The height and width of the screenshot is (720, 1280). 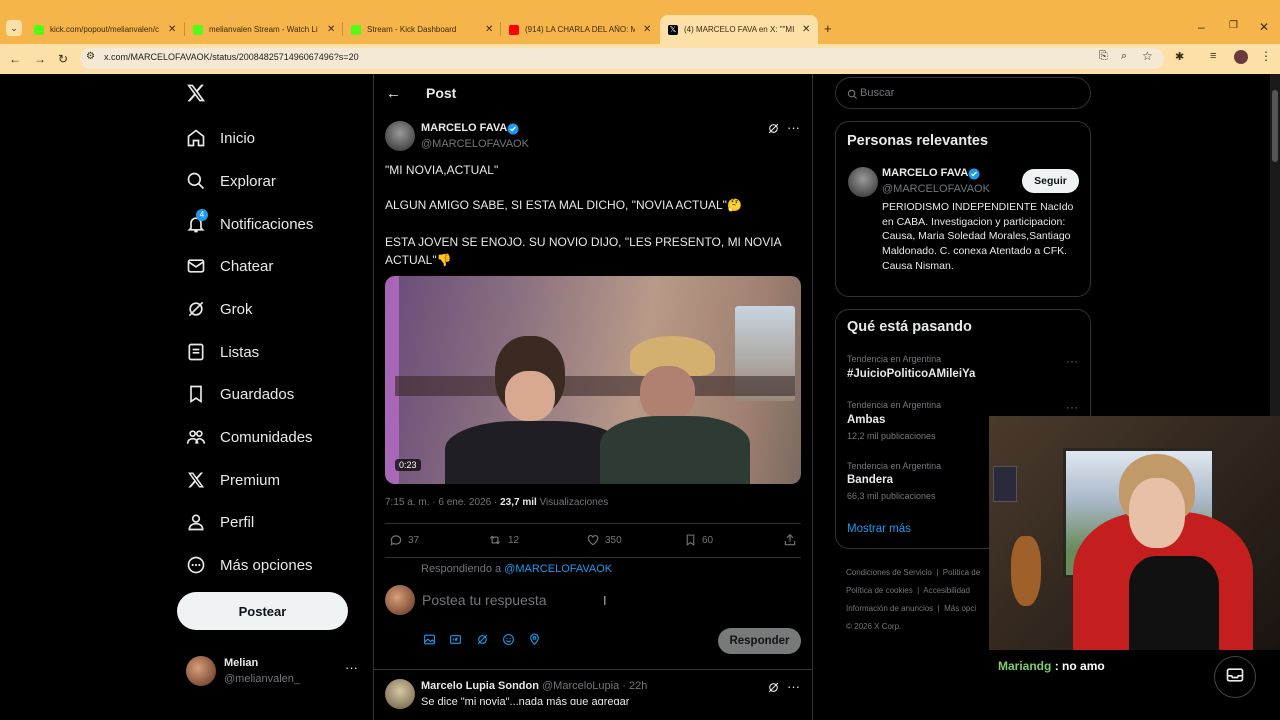 I want to click on profile-avatar-icon, so click(x=1241, y=57).